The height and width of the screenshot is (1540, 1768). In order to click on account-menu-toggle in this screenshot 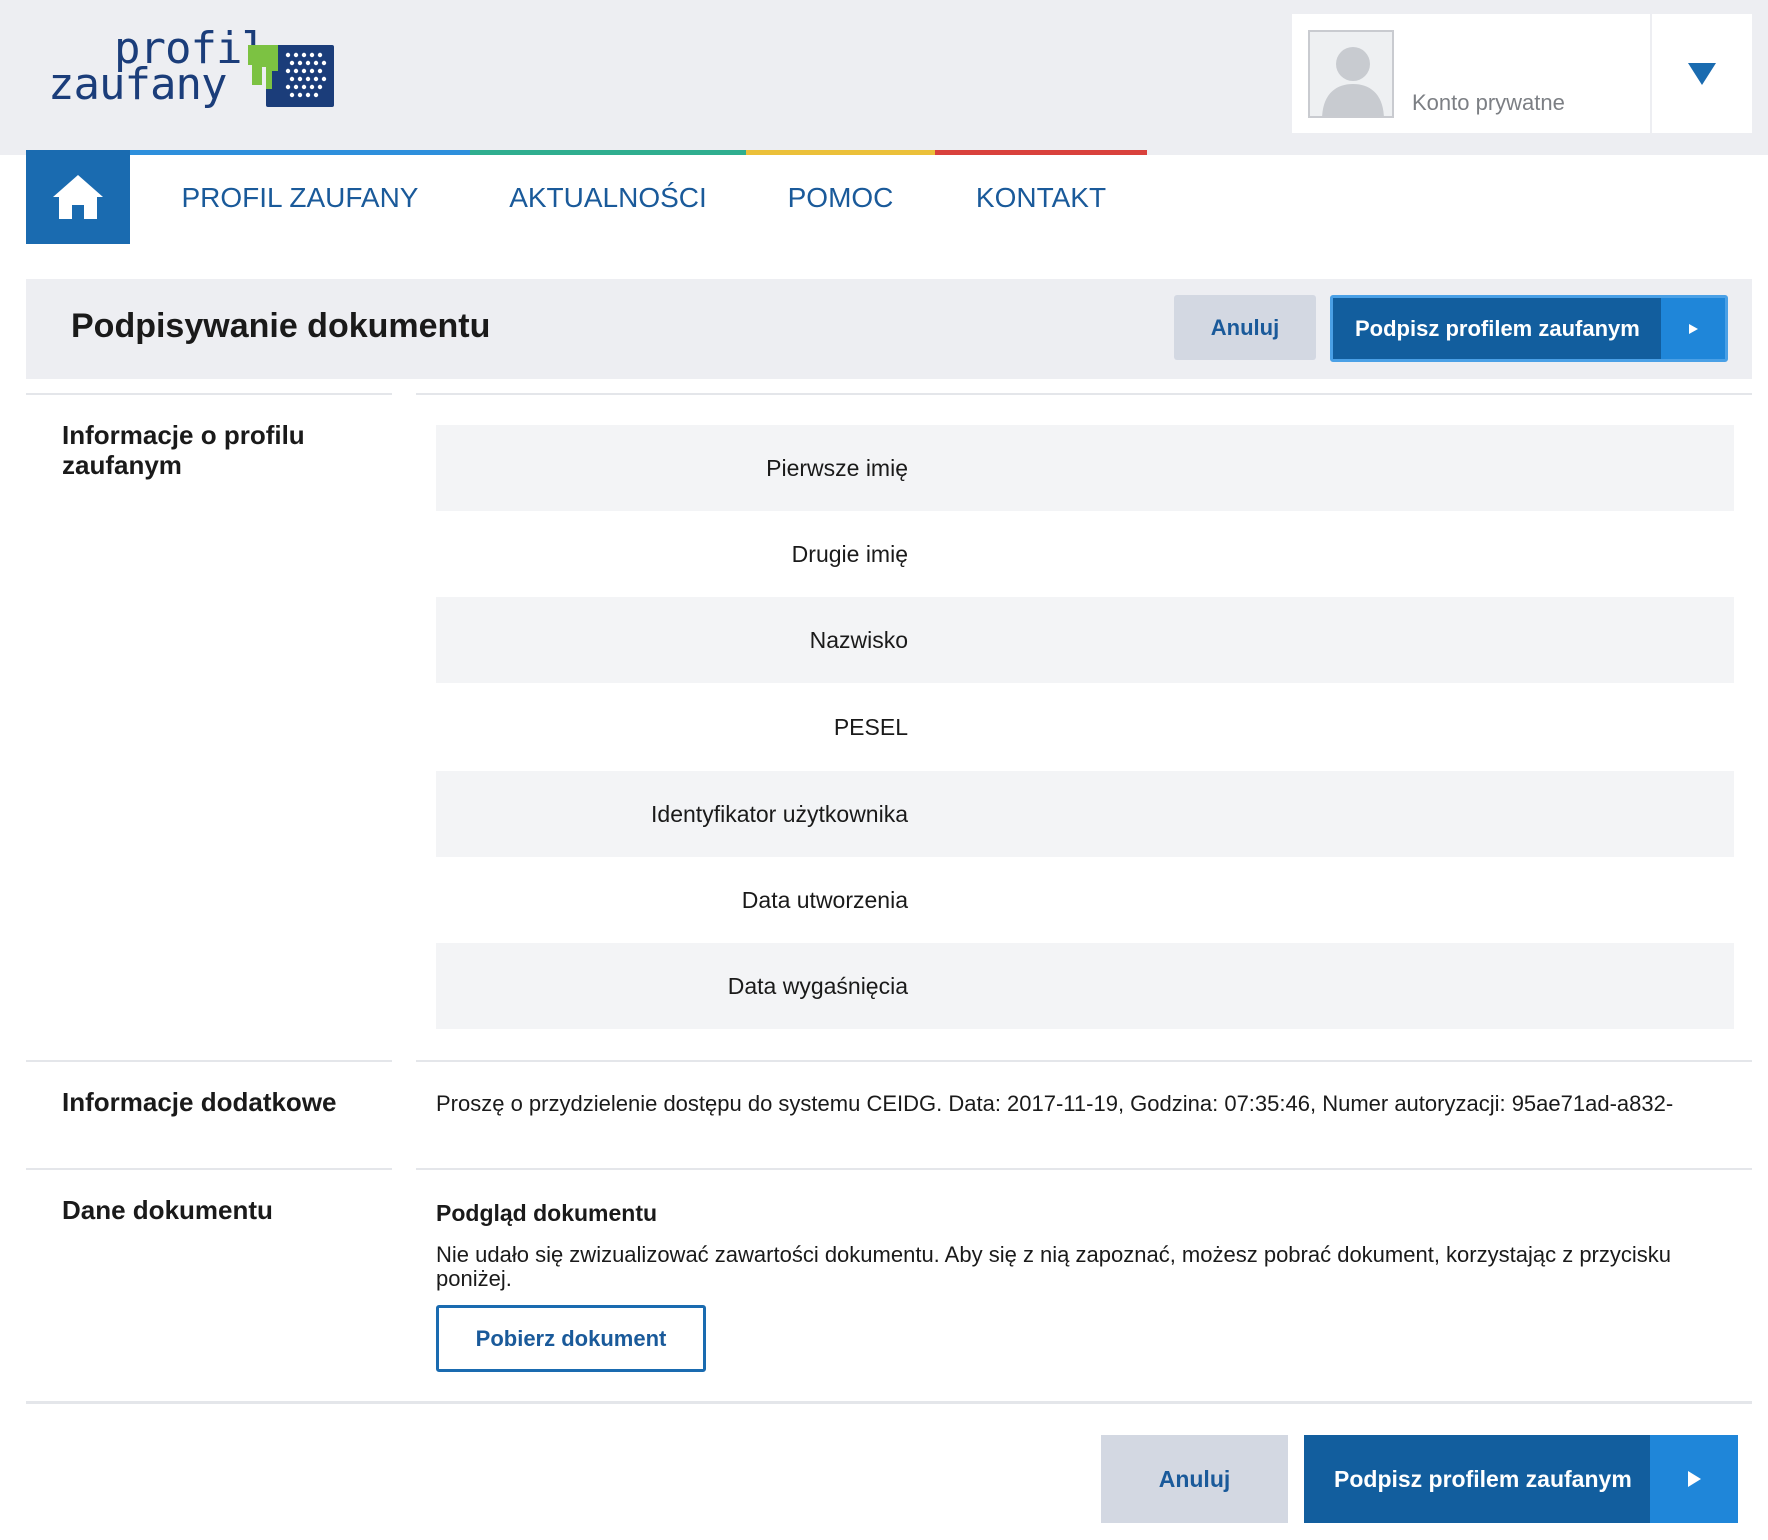, I will do `click(1702, 73)`.